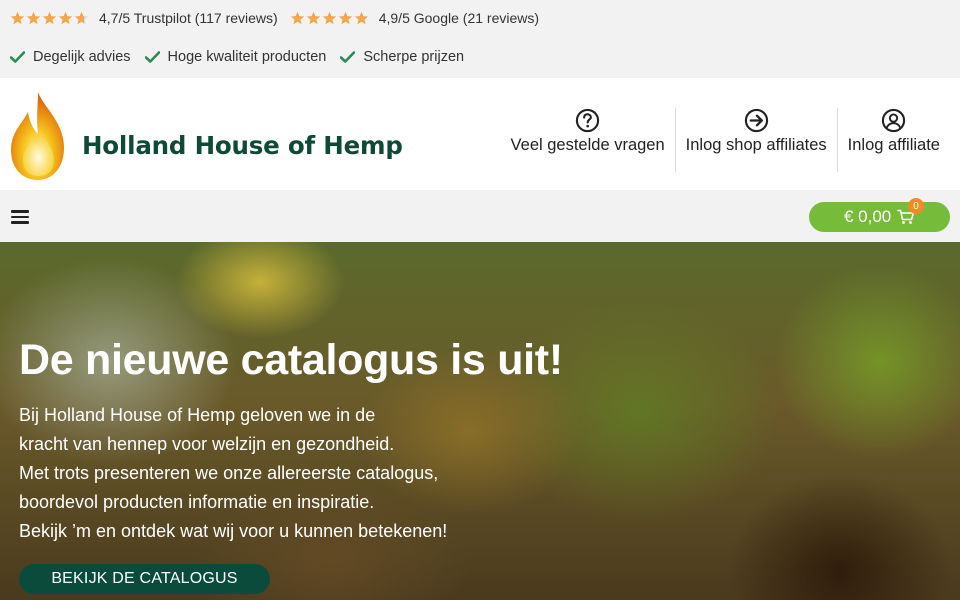 This screenshot has width=960, height=600. I want to click on nav-shop-affiliates-label: Inlog shop affiliates, so click(756, 145).